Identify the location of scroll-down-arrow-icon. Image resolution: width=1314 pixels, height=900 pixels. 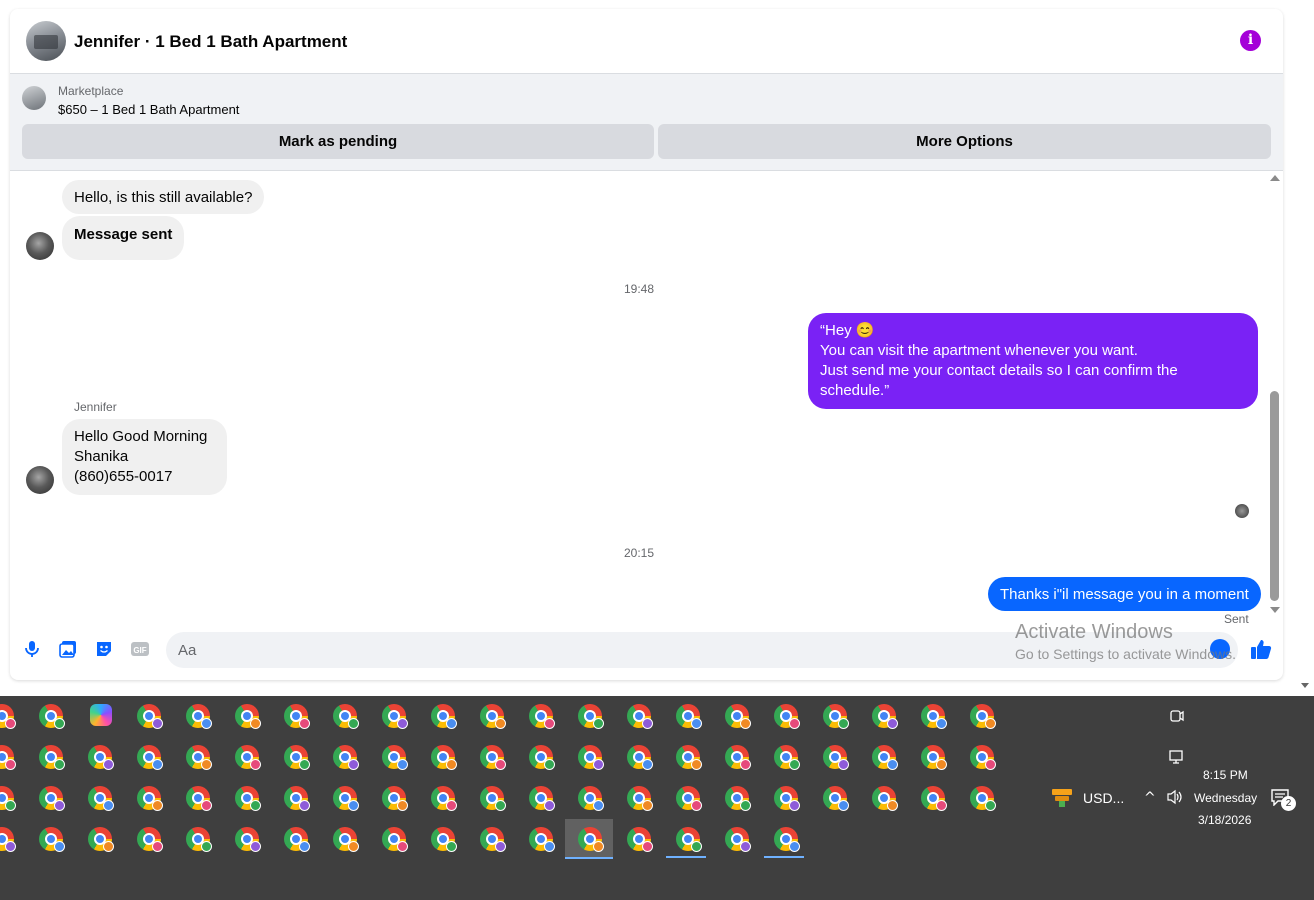
(1275, 610).